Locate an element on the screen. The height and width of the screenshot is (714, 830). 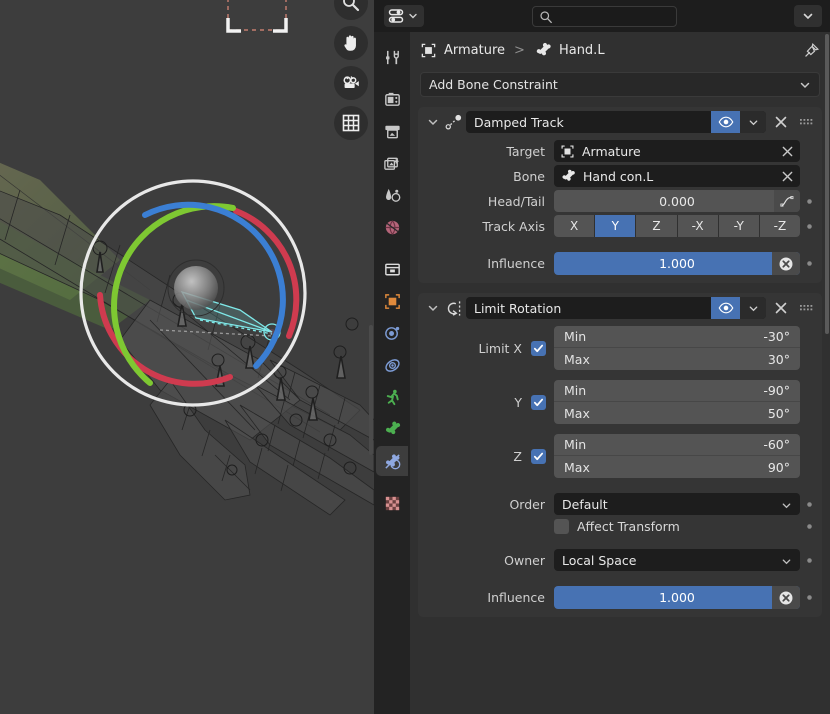
properties-scrollbar is located at coordinates (827, 184).